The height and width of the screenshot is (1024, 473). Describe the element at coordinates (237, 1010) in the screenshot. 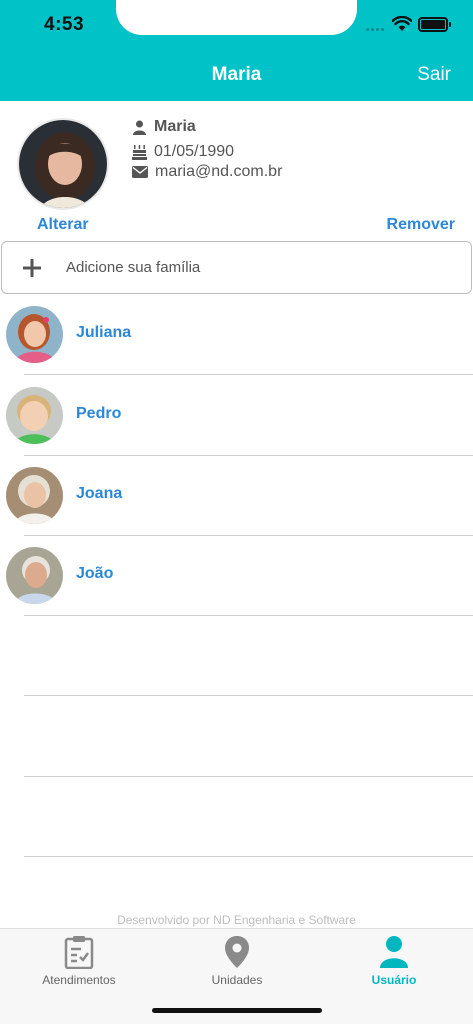

I see `home-indicator` at that location.